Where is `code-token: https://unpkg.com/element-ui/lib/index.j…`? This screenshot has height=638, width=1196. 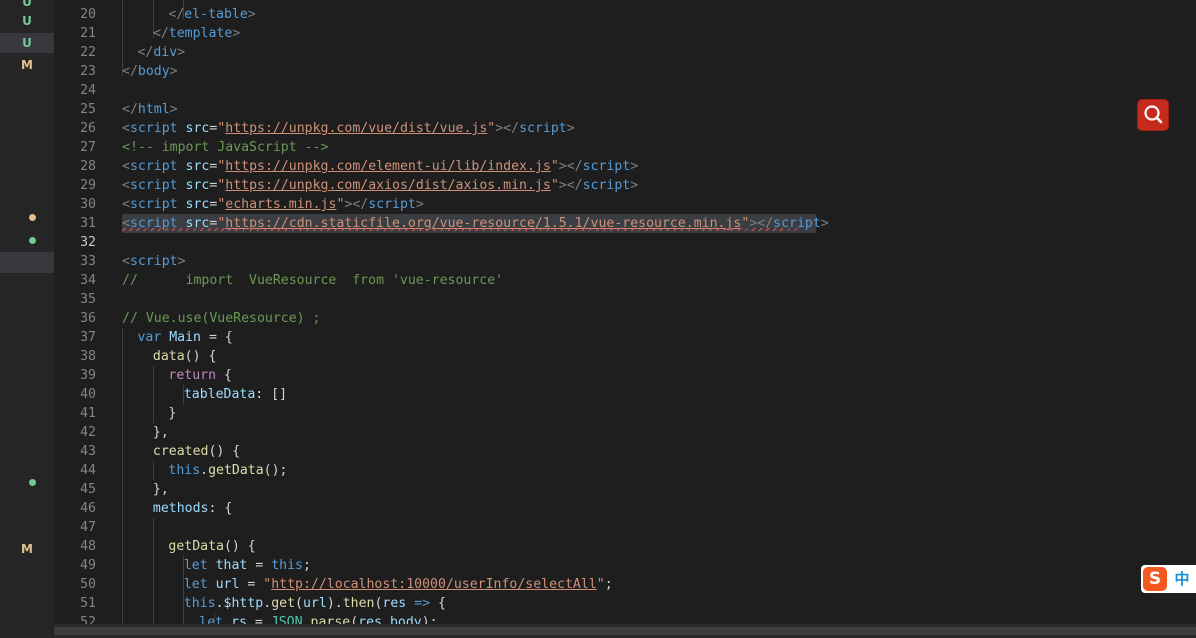 code-token: https://unpkg.com/element-ui/lib/index.j… is located at coordinates (388, 166).